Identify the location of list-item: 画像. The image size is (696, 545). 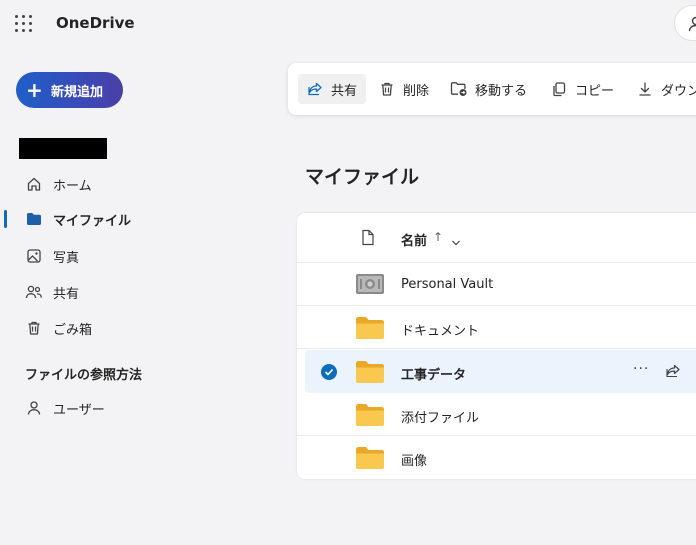
(496, 457).